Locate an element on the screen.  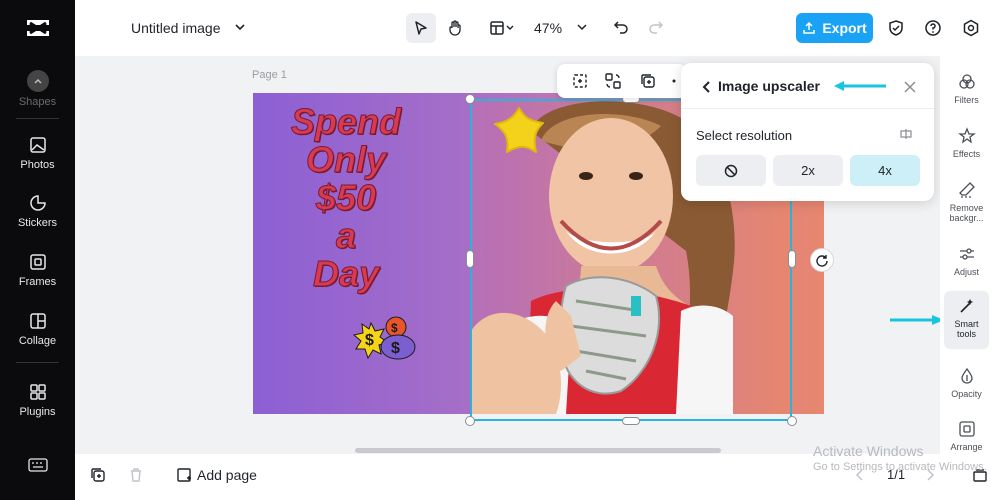
keyboard-icon is located at coordinates (38, 465).